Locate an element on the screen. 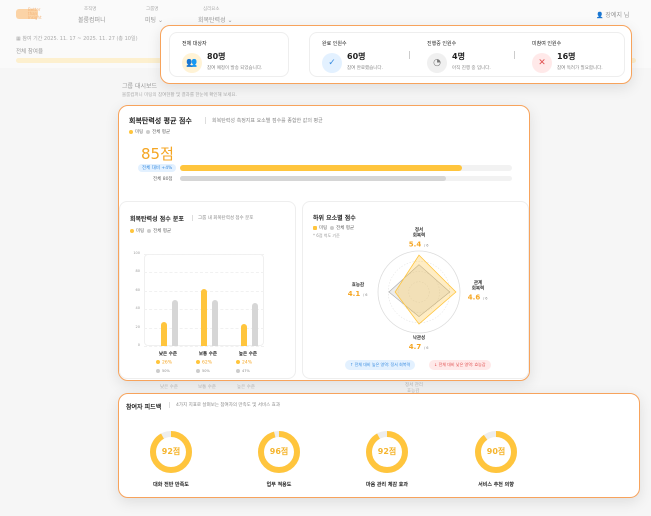  group-polygon is located at coordinates (425, 289).